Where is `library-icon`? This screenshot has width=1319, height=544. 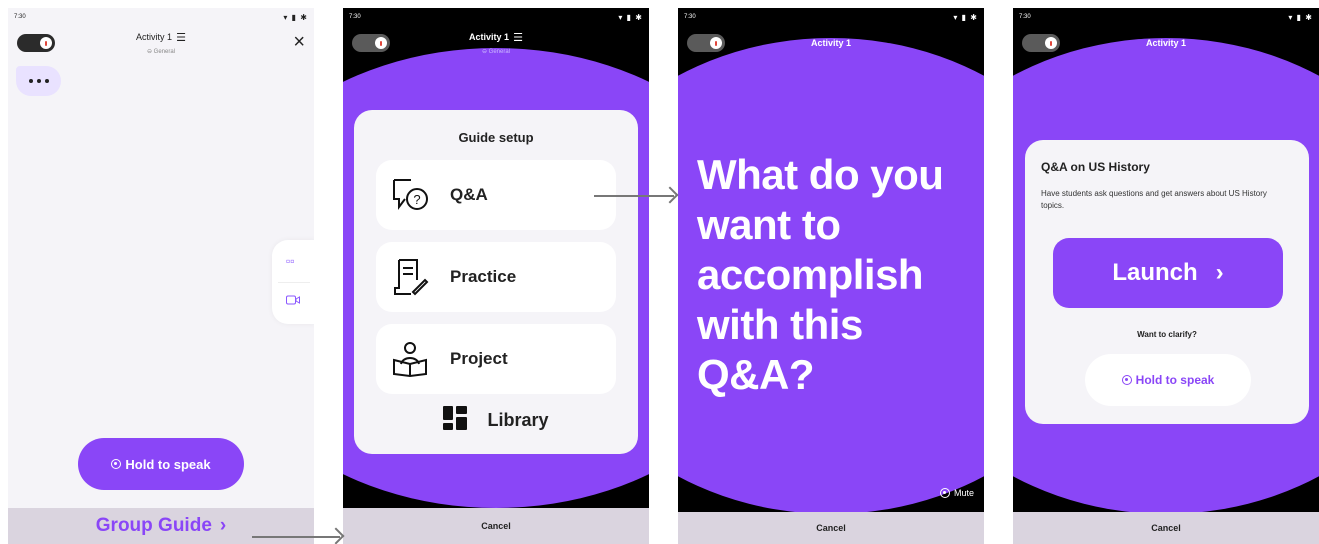 library-icon is located at coordinates (455, 420).